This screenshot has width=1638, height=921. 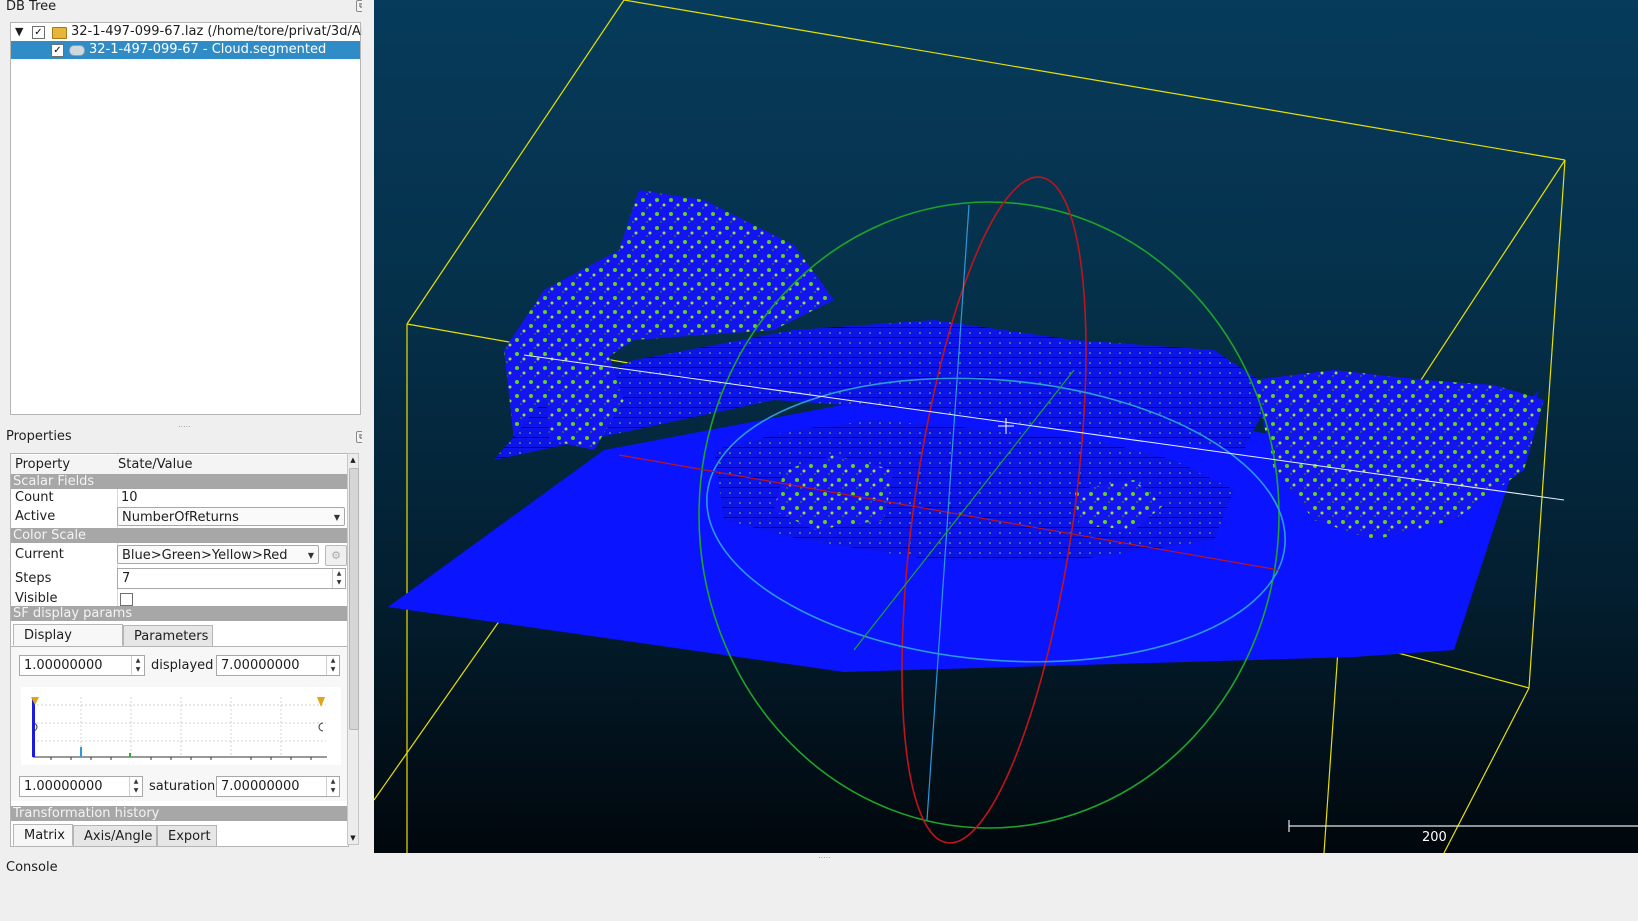 I want to click on tab-parameters: Parameters, so click(x=168, y=636).